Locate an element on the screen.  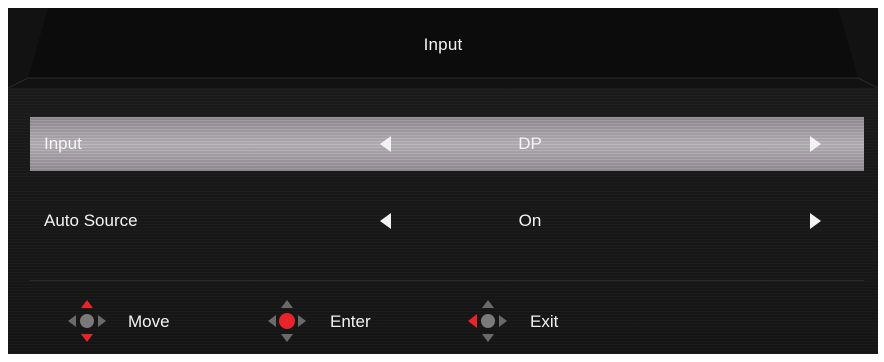
page-title: Input is located at coordinates (443, 44).